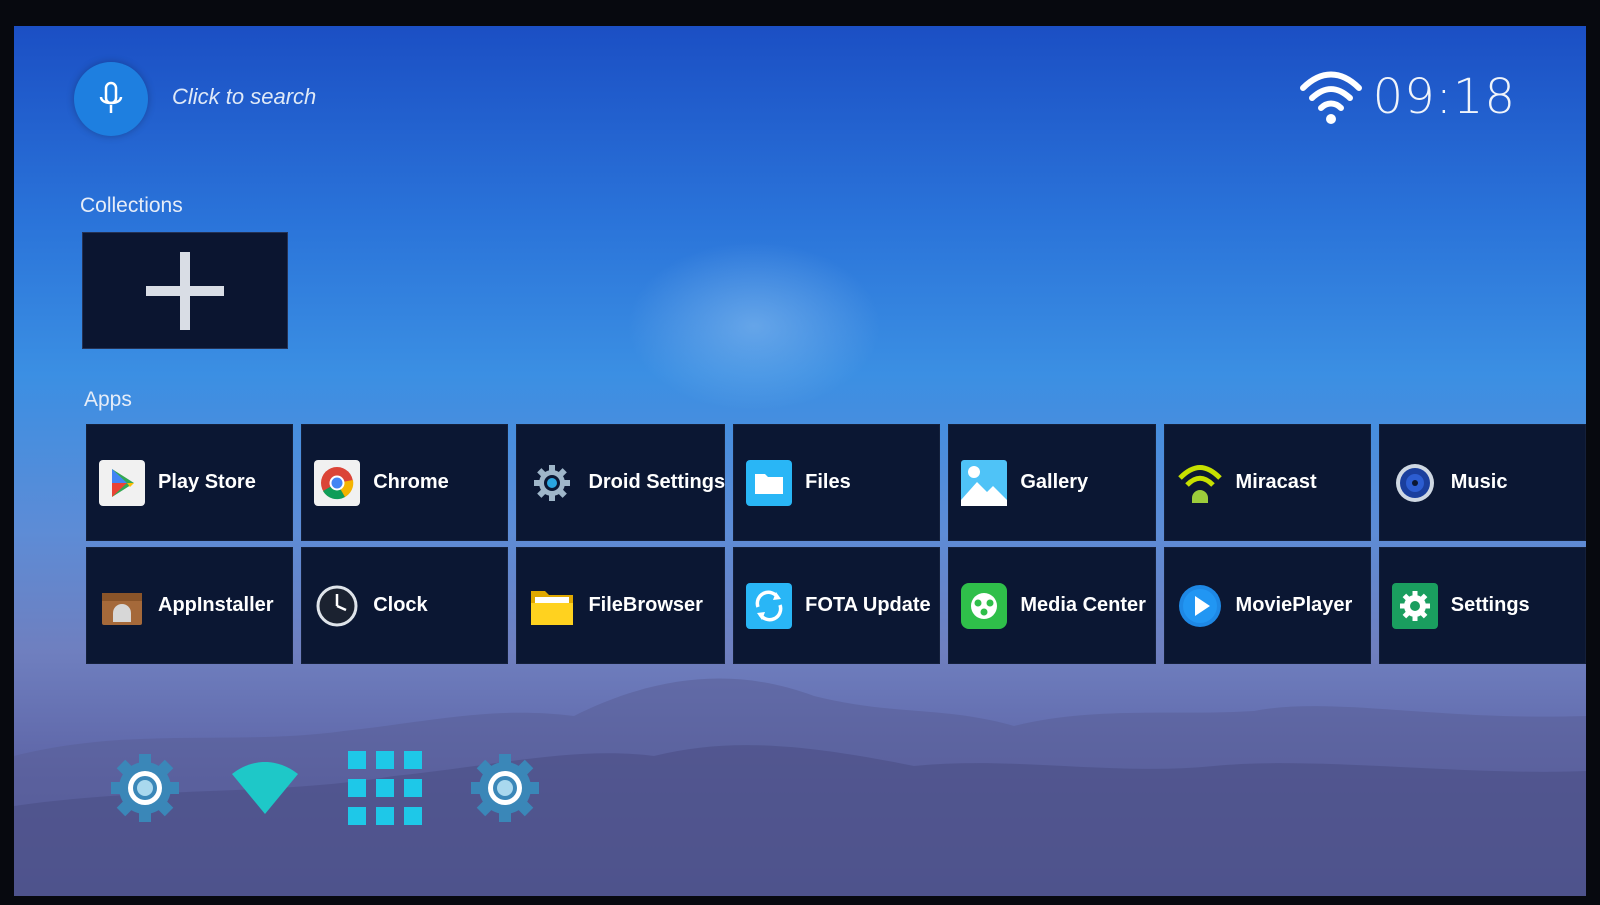 The width and height of the screenshot is (1600, 905). I want to click on chrome-icon, so click(337, 483).